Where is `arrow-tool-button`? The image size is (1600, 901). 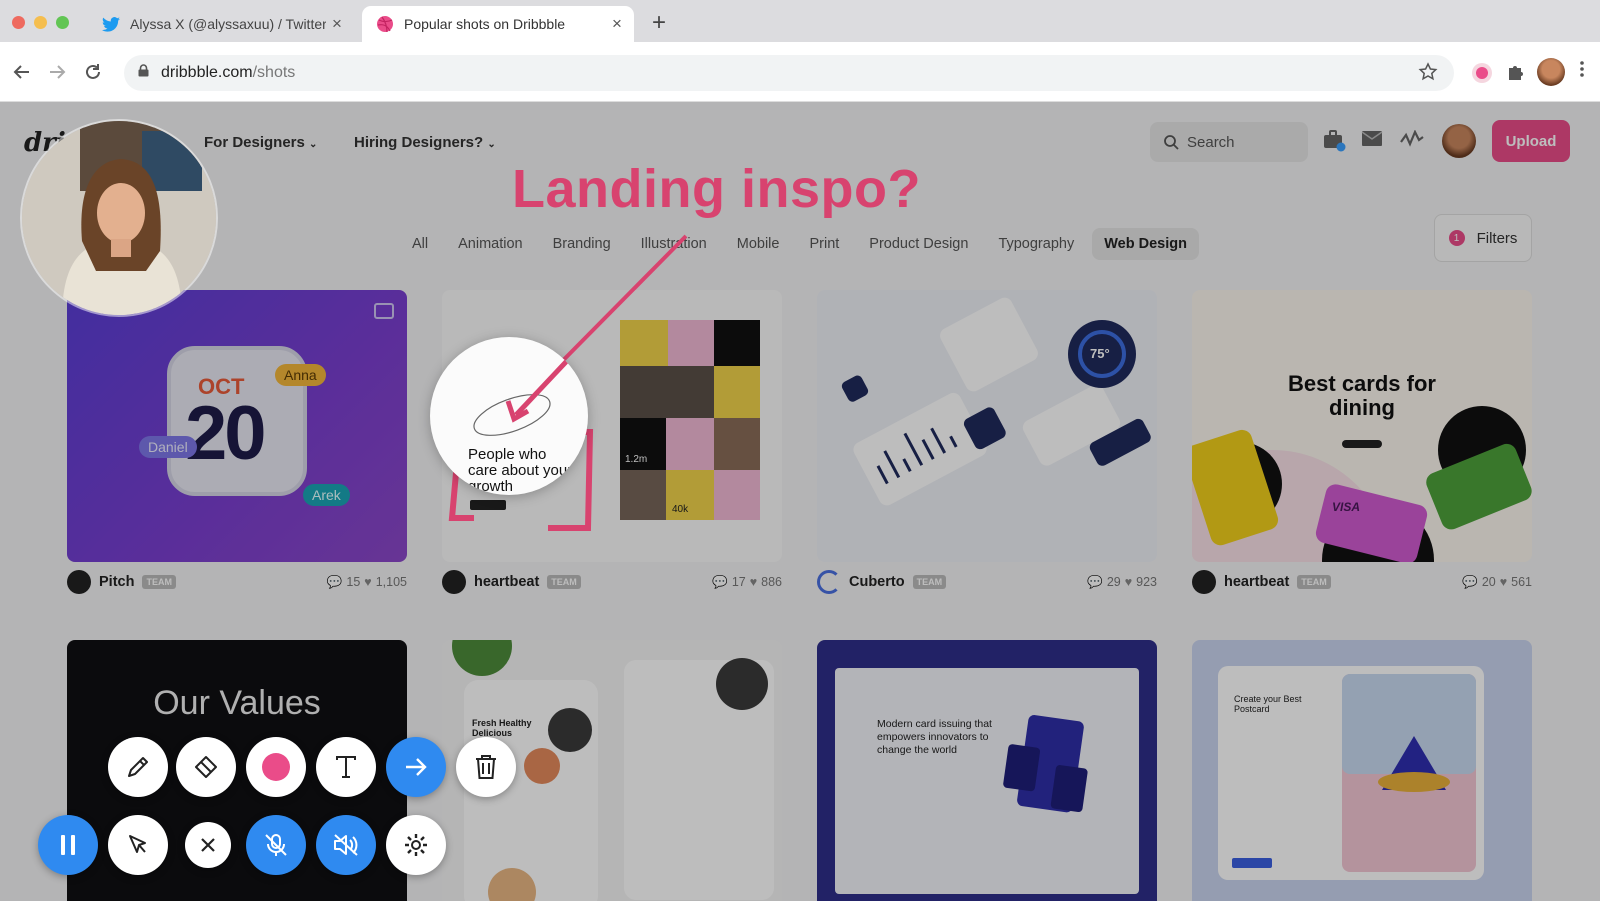
arrow-tool-button is located at coordinates (416, 767).